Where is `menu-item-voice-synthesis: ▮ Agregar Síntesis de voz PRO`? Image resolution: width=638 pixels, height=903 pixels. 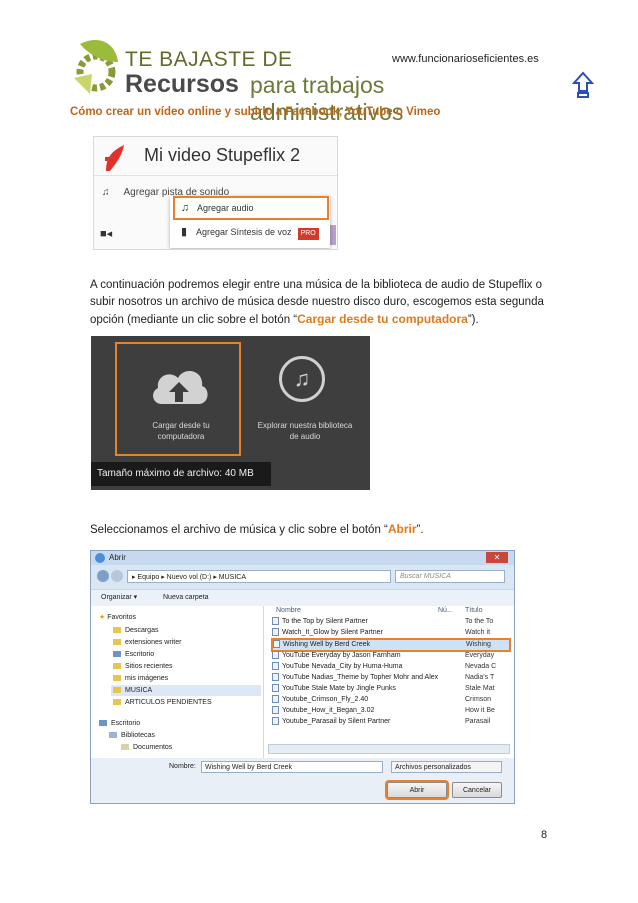
menu-item-voice-synthesis: ▮ Agregar Síntesis de voz PRO is located at coordinates (250, 232).